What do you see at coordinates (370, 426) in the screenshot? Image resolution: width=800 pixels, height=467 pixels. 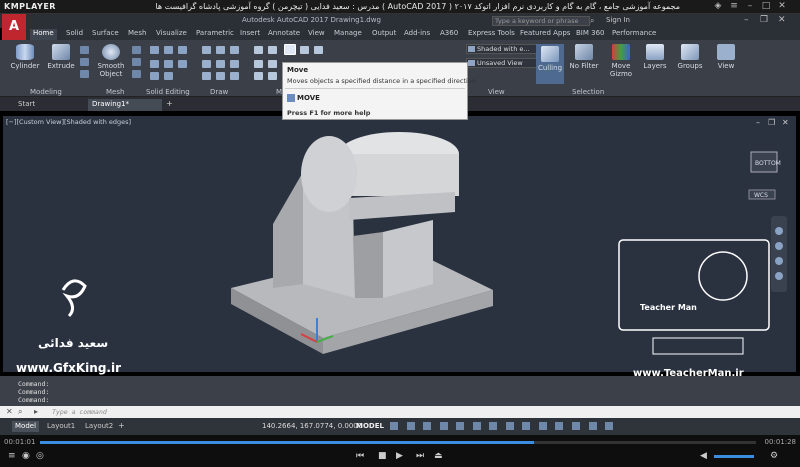 I see `model-space-toggle: MODEL` at bounding box center [370, 426].